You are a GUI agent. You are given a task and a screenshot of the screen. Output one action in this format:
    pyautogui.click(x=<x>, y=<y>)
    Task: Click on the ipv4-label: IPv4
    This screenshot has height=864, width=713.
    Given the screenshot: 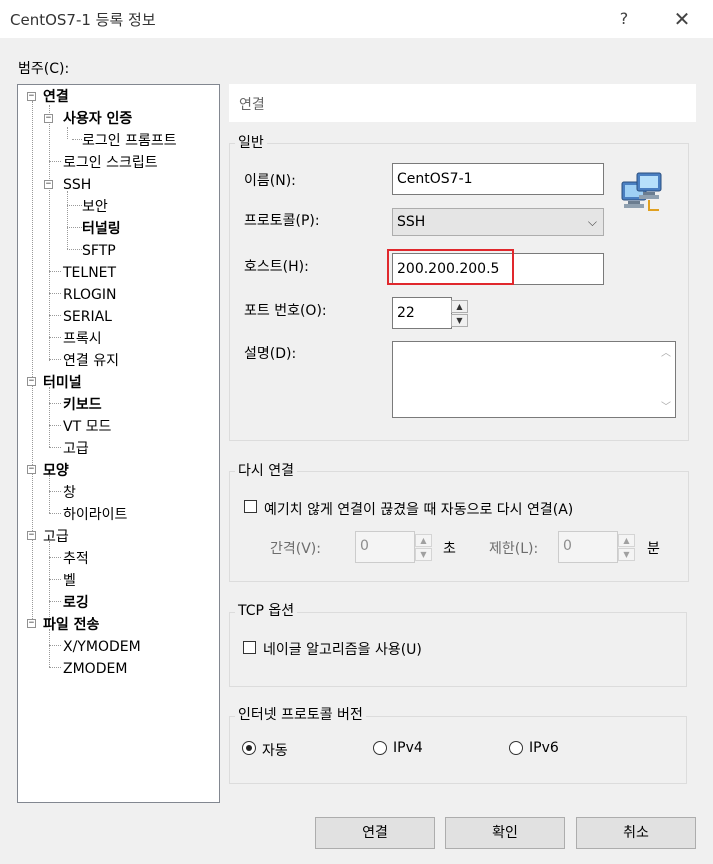 What is the action you would take?
    pyautogui.click(x=408, y=748)
    